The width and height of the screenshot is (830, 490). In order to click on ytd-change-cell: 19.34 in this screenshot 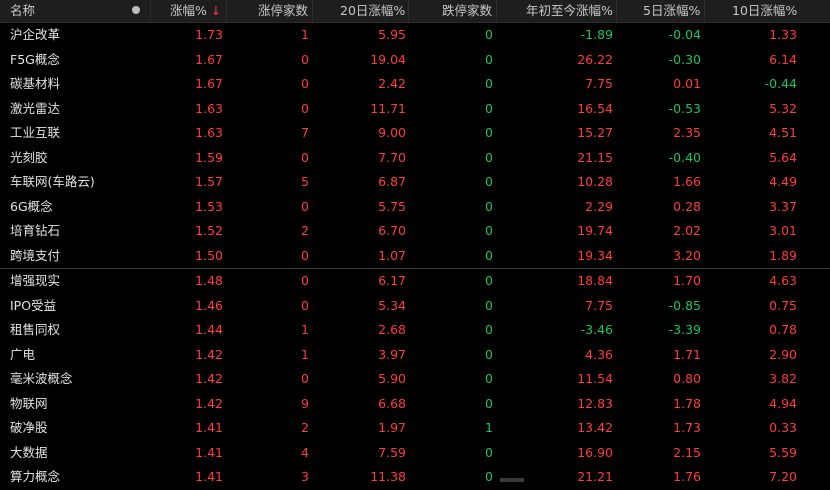, I will do `click(595, 255)`.